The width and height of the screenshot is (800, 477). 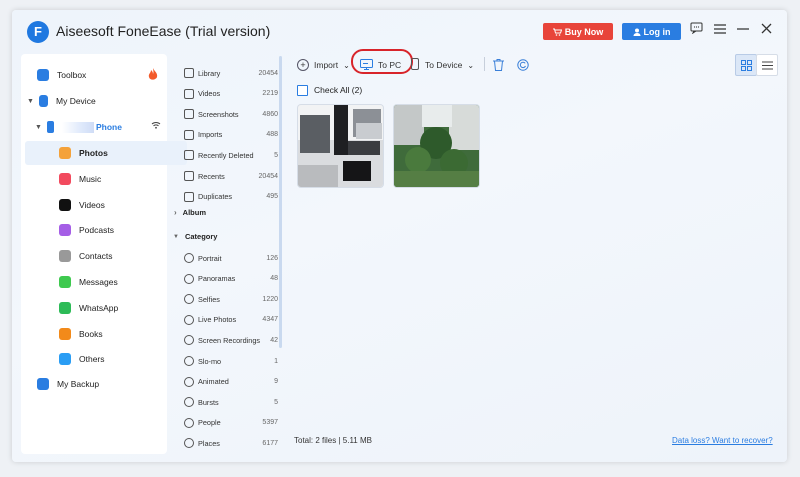 I want to click on sidebar-item-others: Others, so click(x=106, y=359).